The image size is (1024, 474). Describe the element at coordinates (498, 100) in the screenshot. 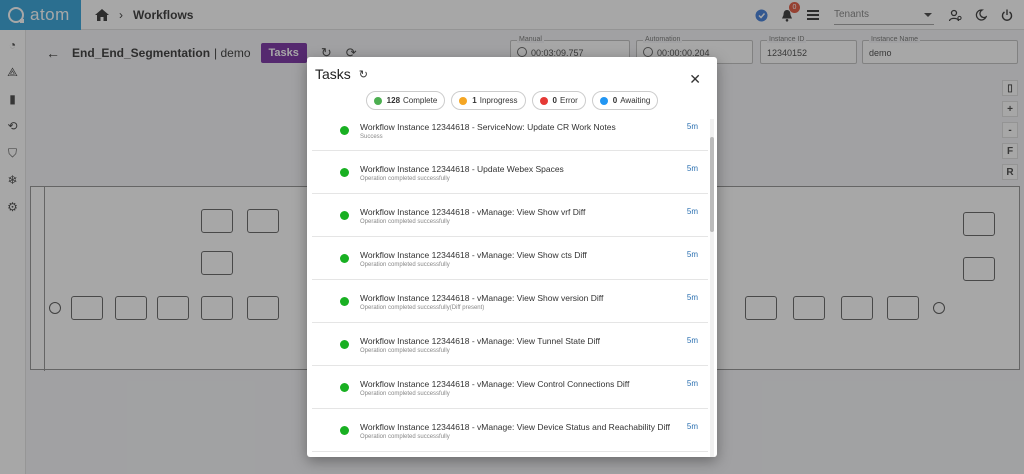

I see `chip-label: Inprogress` at that location.